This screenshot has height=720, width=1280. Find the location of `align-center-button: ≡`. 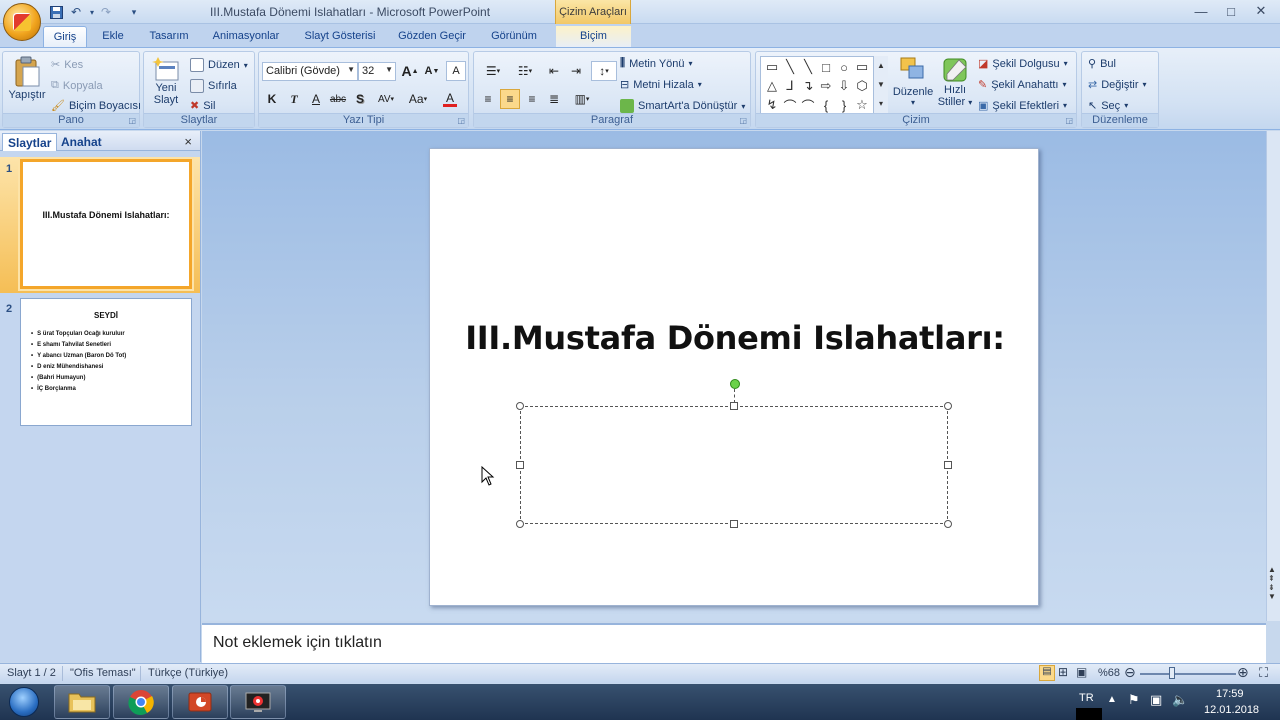

align-center-button: ≡ is located at coordinates (510, 99).